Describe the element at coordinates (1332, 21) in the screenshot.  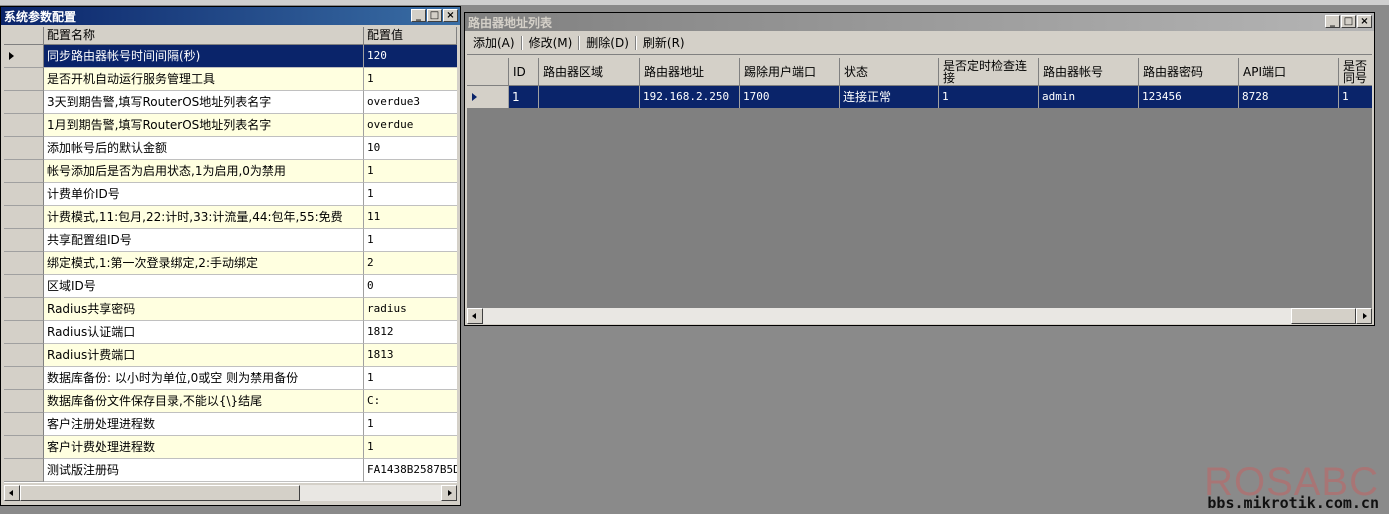
I see `minimize-icon: _` at that location.